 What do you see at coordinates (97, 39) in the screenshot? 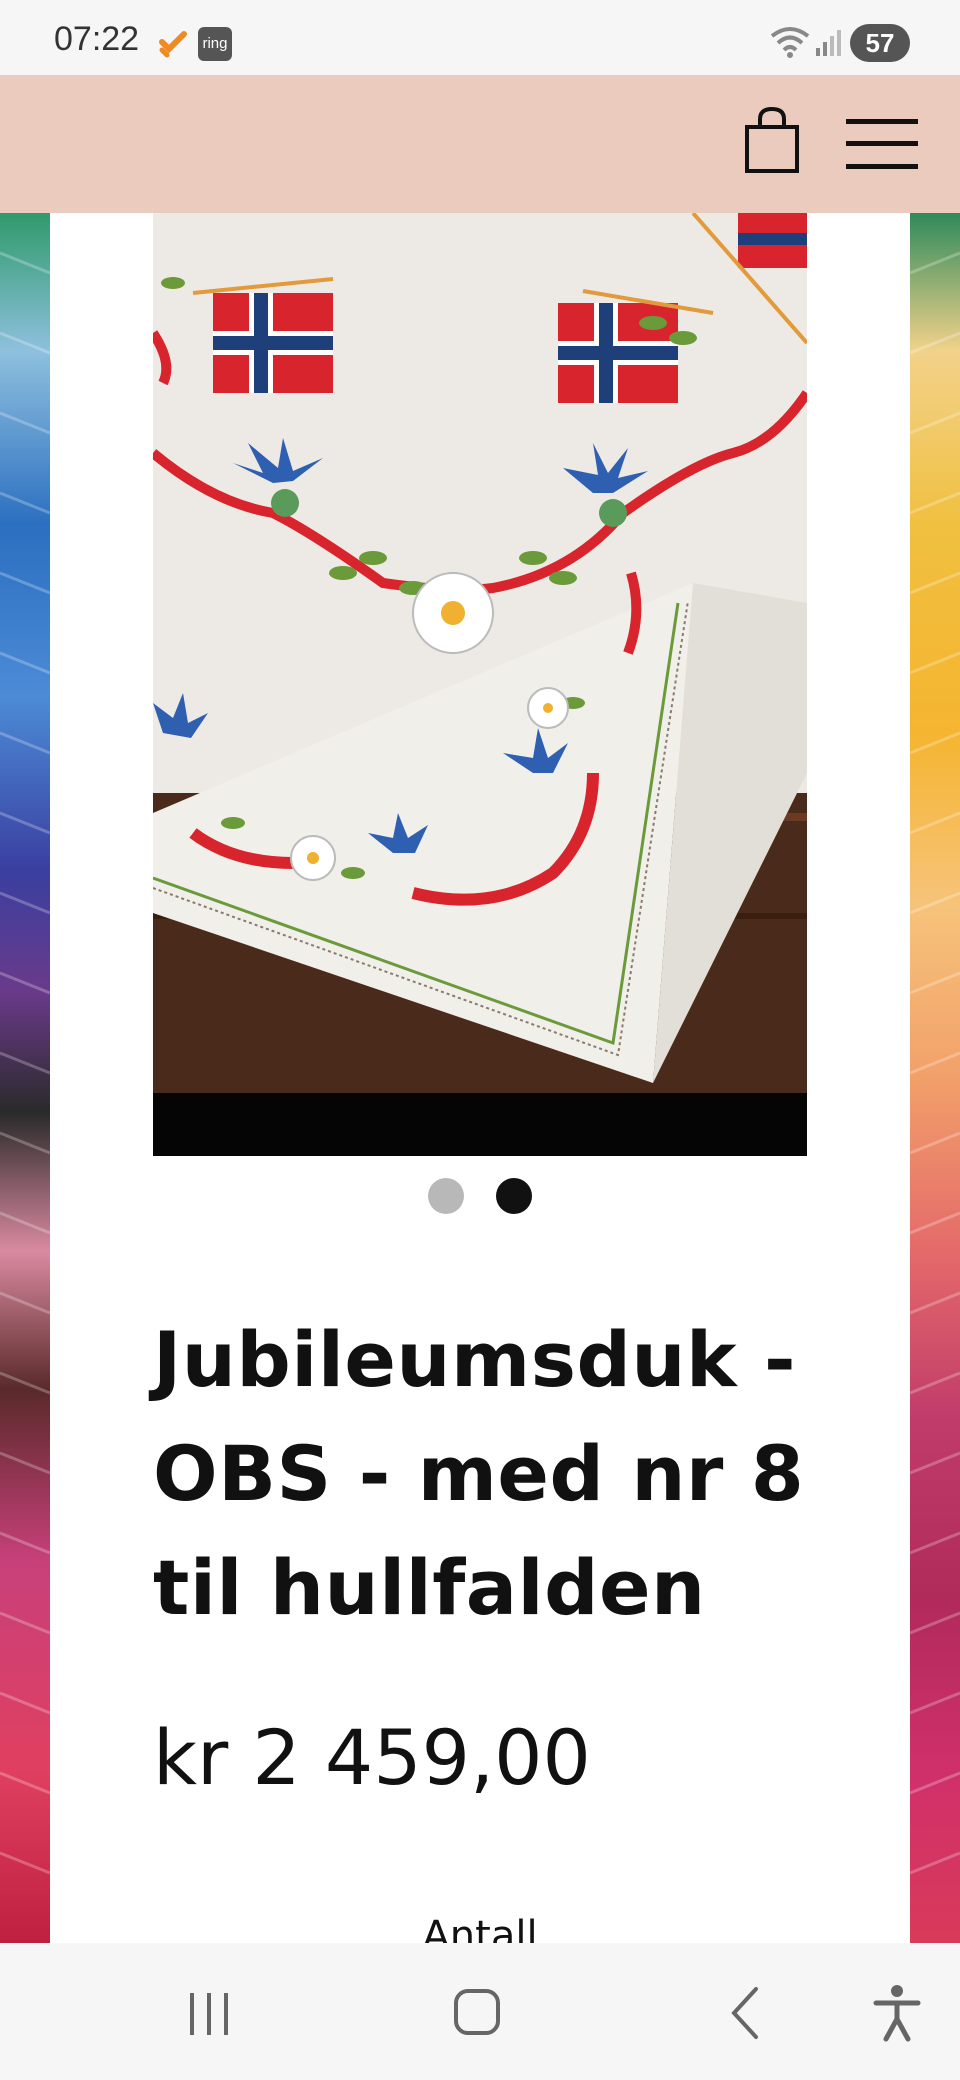
I see `status-time: 07:22` at bounding box center [97, 39].